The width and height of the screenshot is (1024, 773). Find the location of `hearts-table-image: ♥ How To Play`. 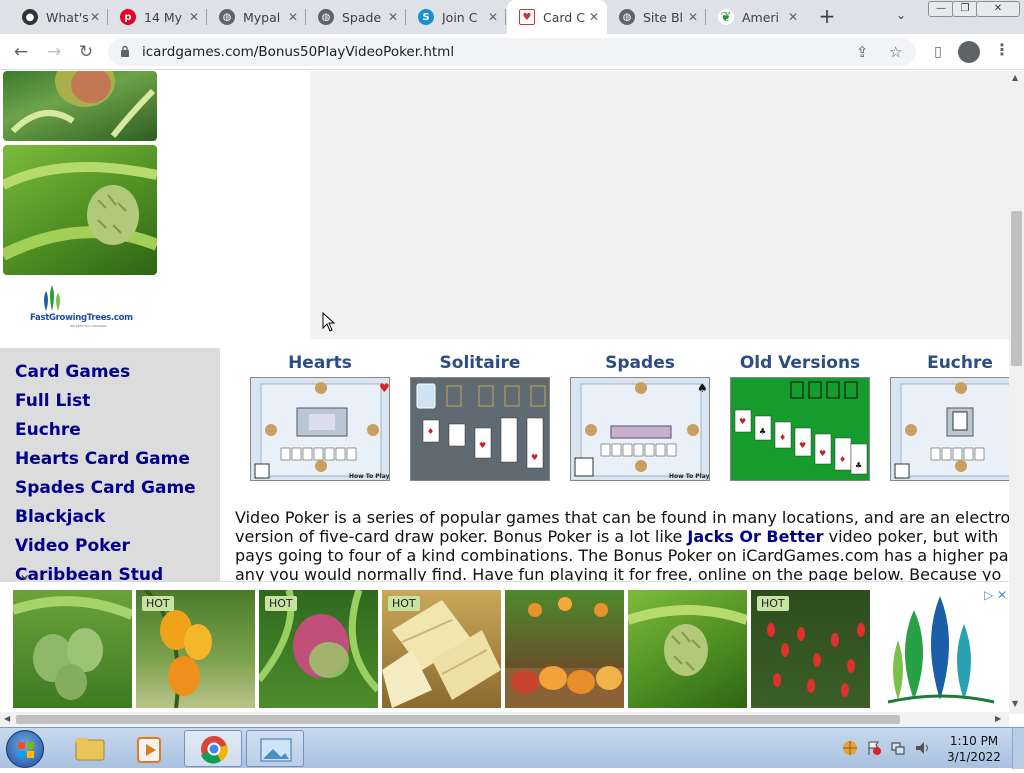

hearts-table-image: ♥ How To Play is located at coordinates (320, 429).